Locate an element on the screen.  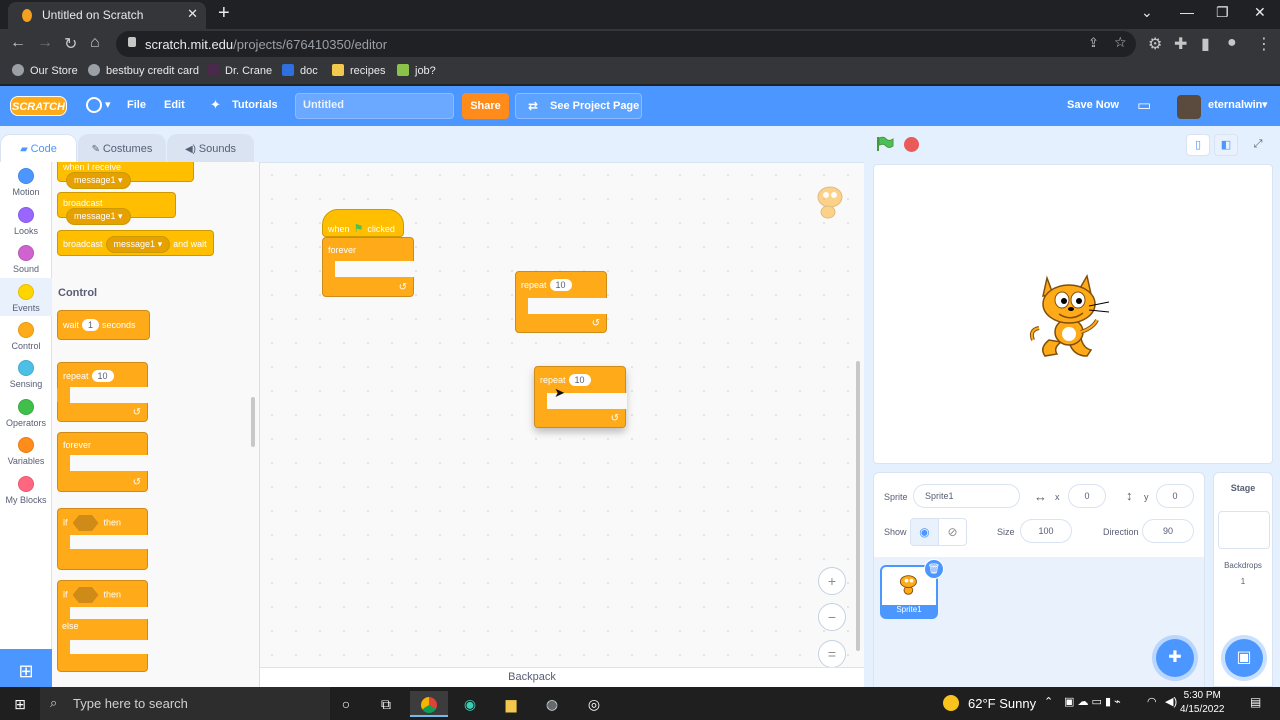
zoom-reset-button: = is located at coordinates (832, 654).